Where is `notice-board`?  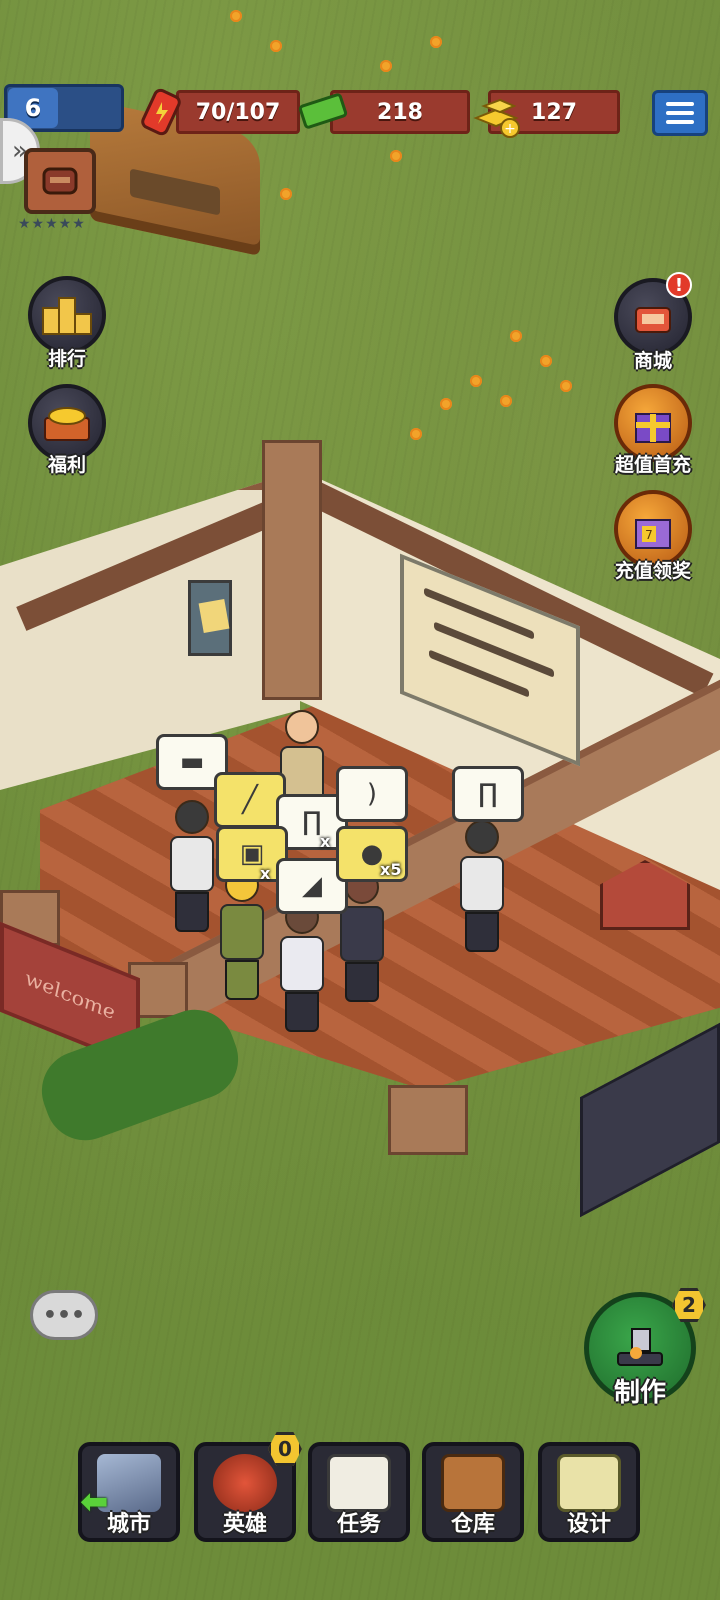 notice-board is located at coordinates (210, 618).